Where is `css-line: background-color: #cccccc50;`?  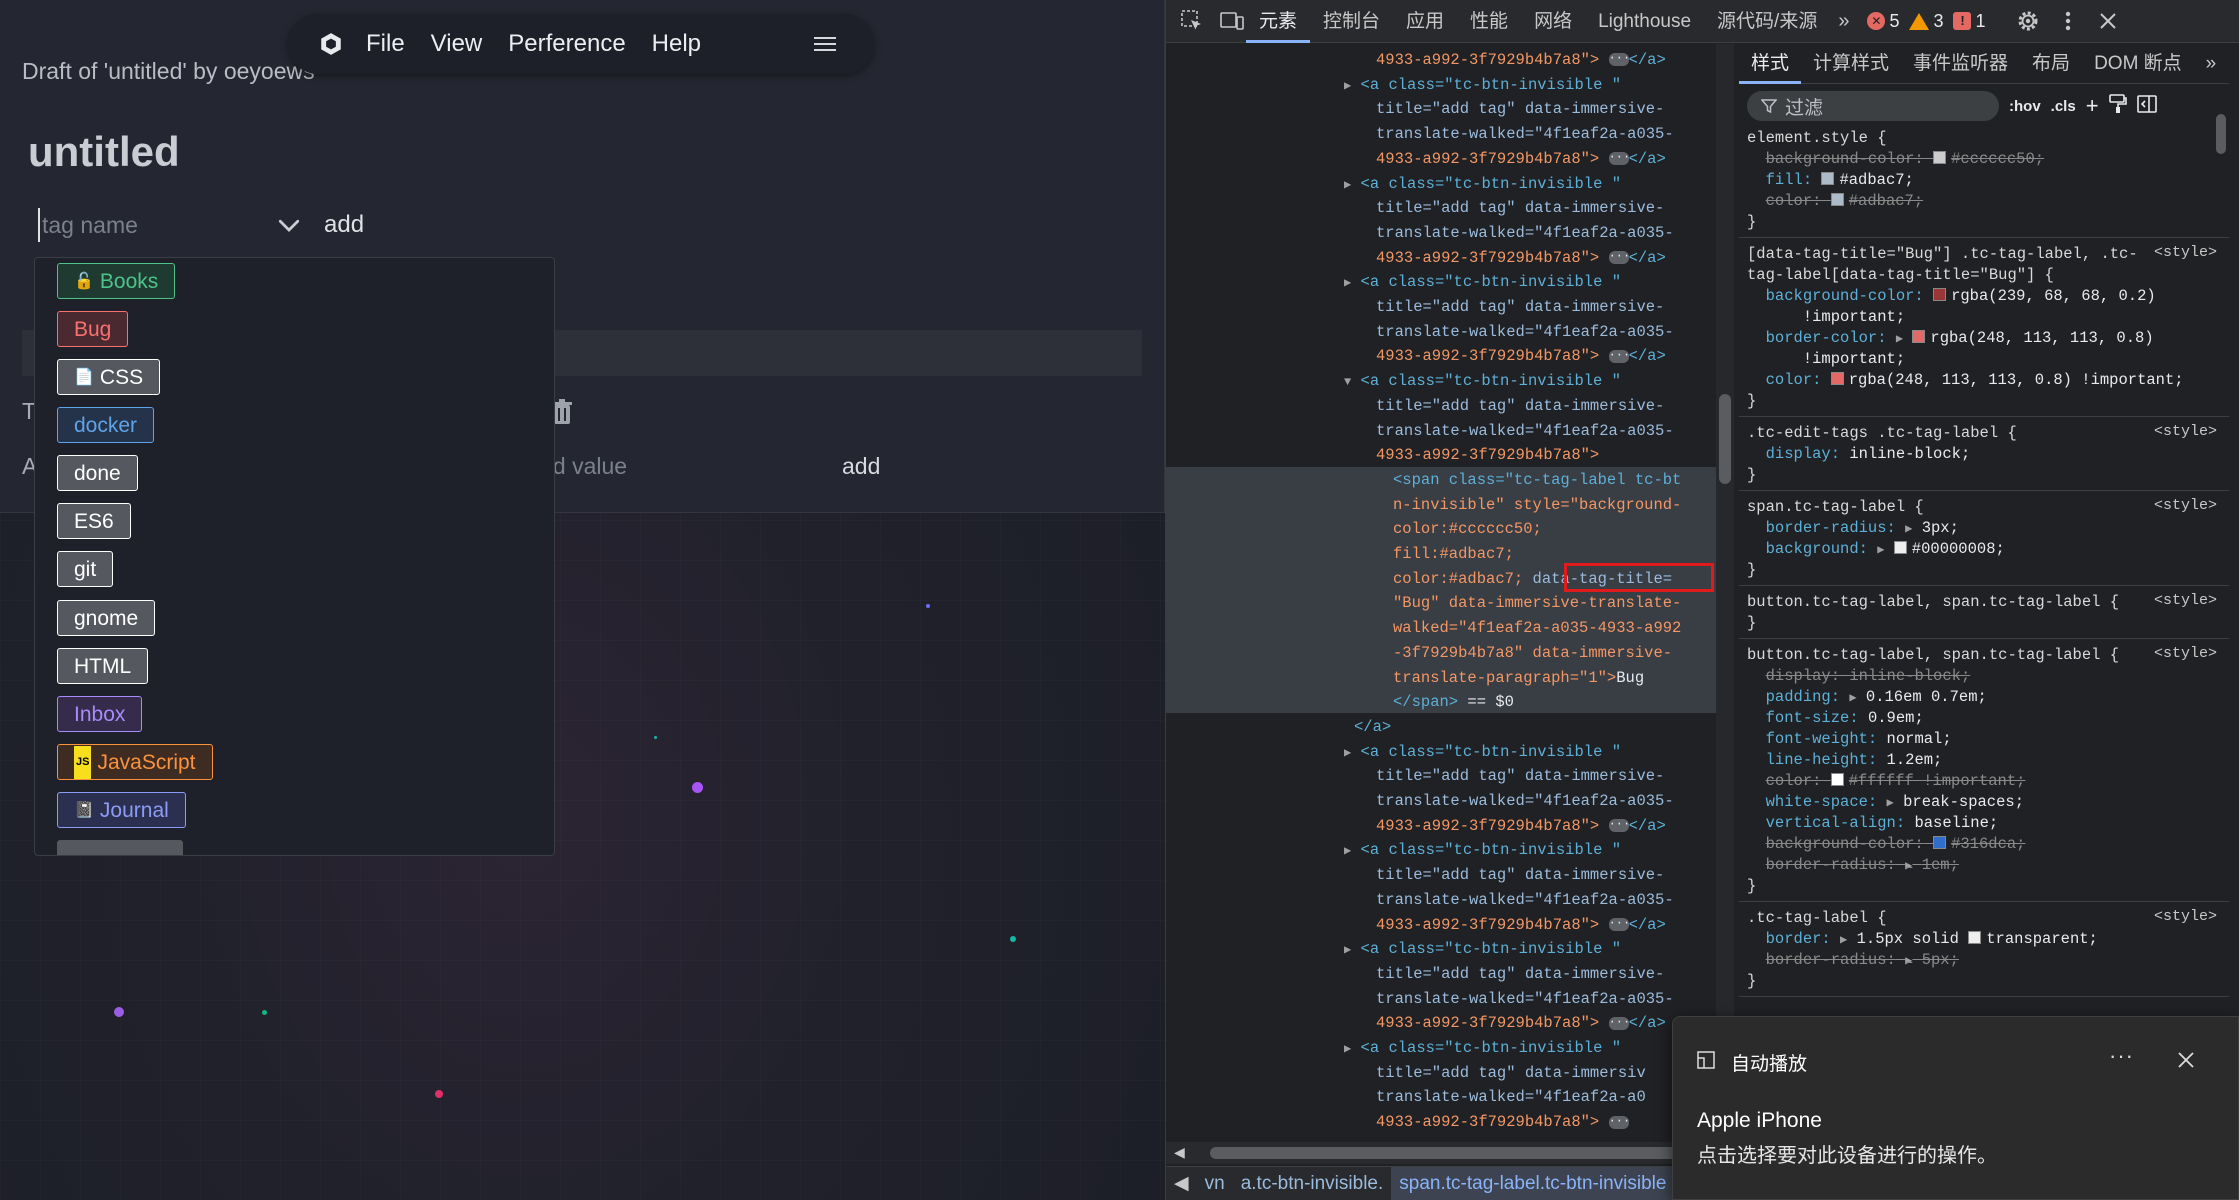
css-line: background-color: #cccccc50; is located at coordinates (1895, 159).